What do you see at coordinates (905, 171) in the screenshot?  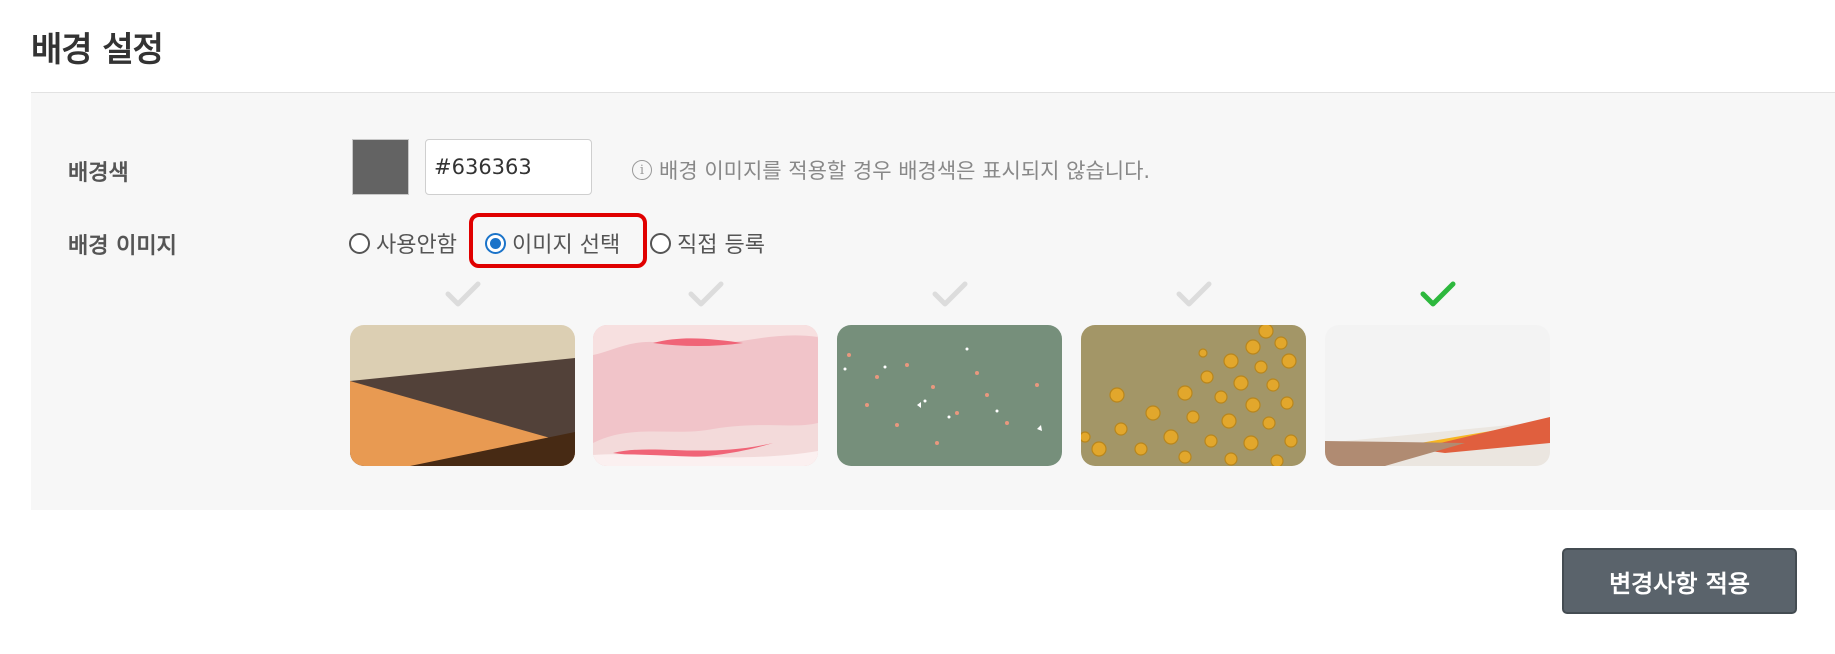 I see `hint-text: 배경 이미지를 적용할 경우 배경색은 표시되지 않습니다.` at bounding box center [905, 171].